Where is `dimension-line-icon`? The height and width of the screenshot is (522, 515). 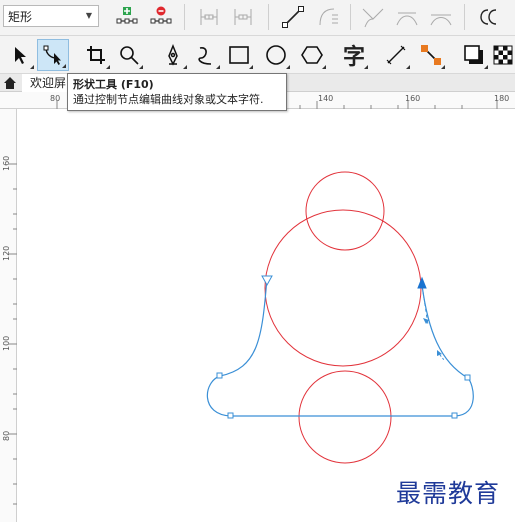
dimension-line-icon is located at coordinates (396, 55).